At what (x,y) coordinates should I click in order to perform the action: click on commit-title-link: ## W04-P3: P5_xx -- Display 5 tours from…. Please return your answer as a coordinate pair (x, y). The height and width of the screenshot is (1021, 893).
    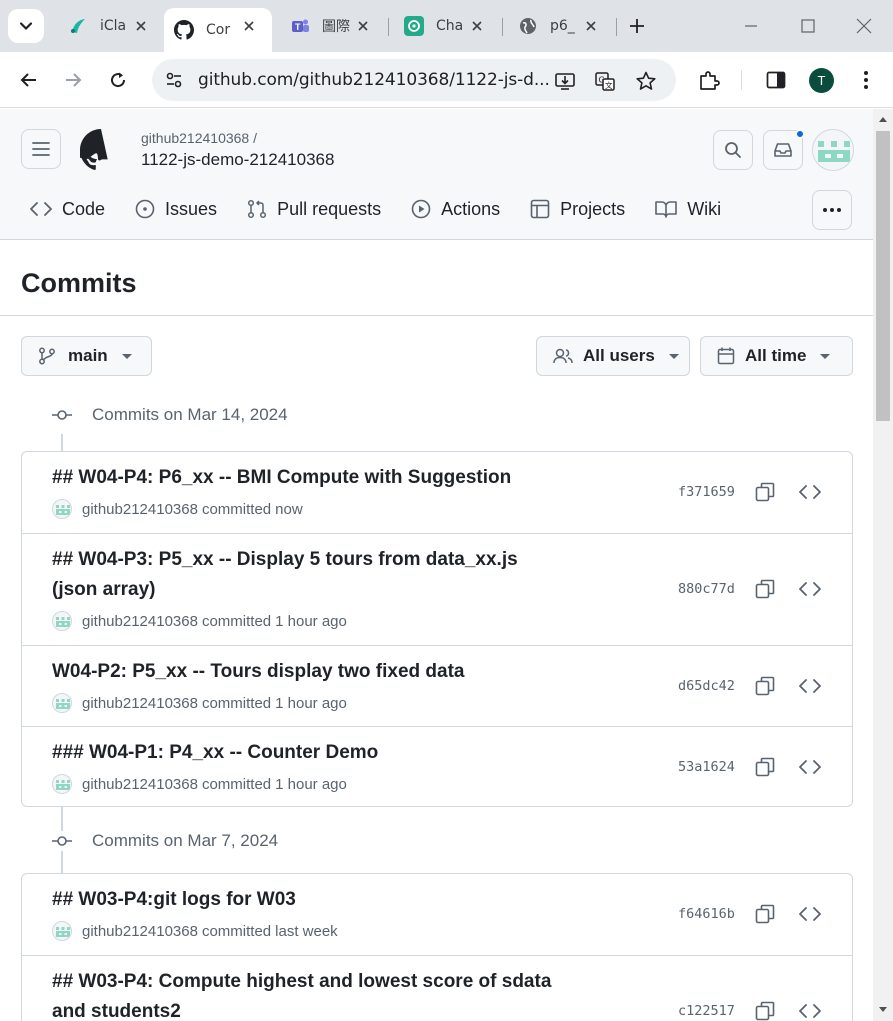
    Looking at the image, I should click on (302, 575).